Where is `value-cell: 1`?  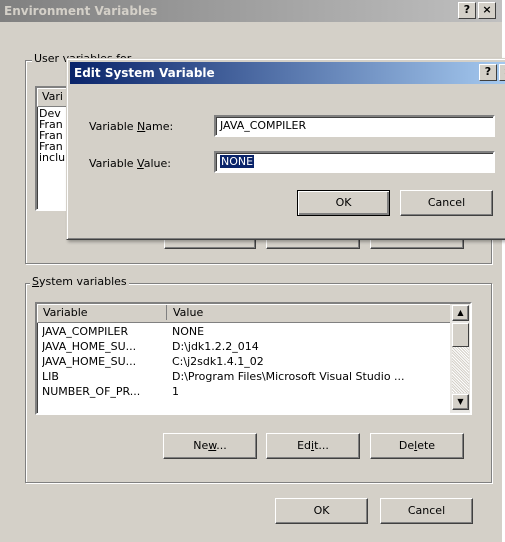
value-cell: 1 is located at coordinates (175, 391).